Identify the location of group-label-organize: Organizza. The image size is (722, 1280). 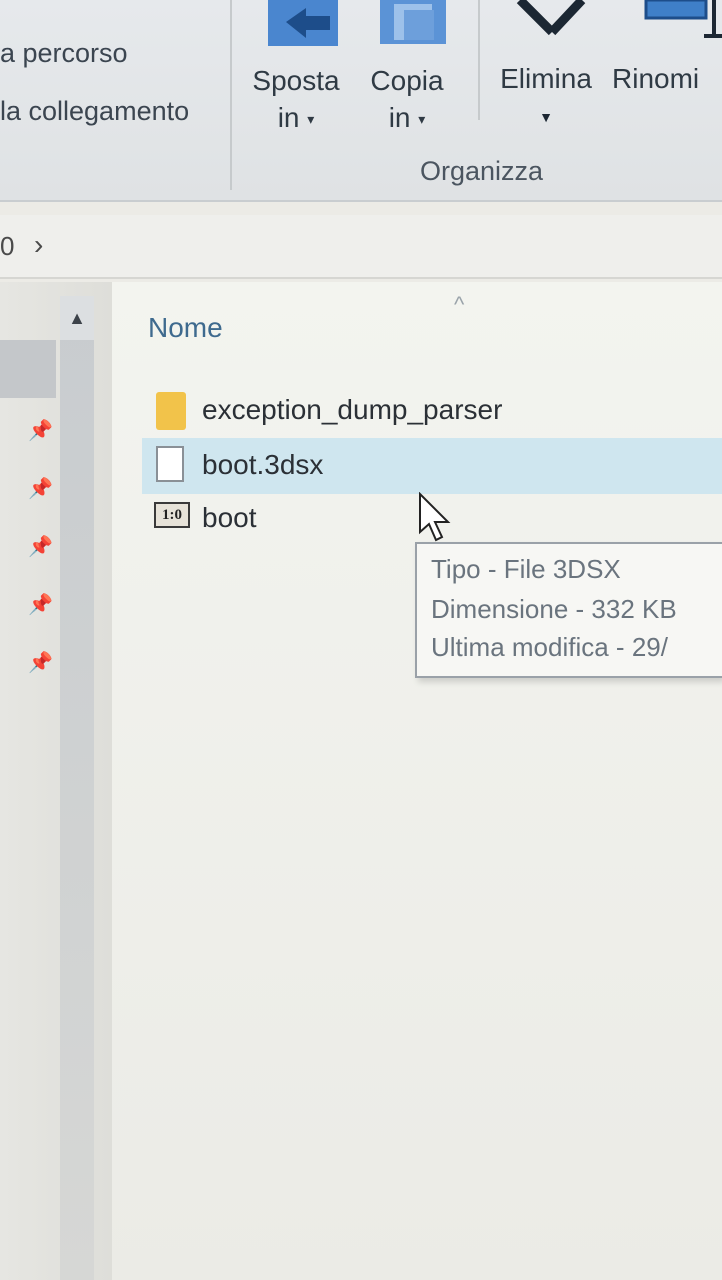
(482, 171).